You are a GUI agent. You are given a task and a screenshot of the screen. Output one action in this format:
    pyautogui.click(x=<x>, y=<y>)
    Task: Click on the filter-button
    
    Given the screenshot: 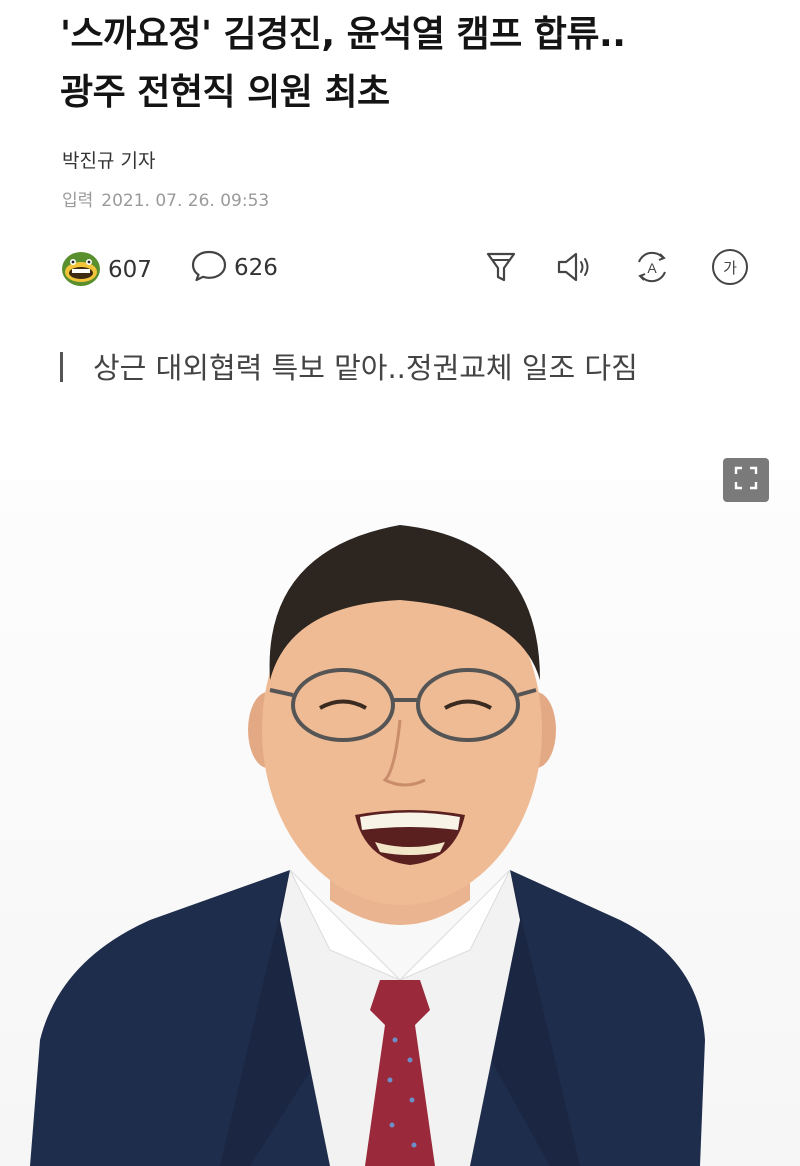 What is the action you would take?
    pyautogui.click(x=501, y=269)
    